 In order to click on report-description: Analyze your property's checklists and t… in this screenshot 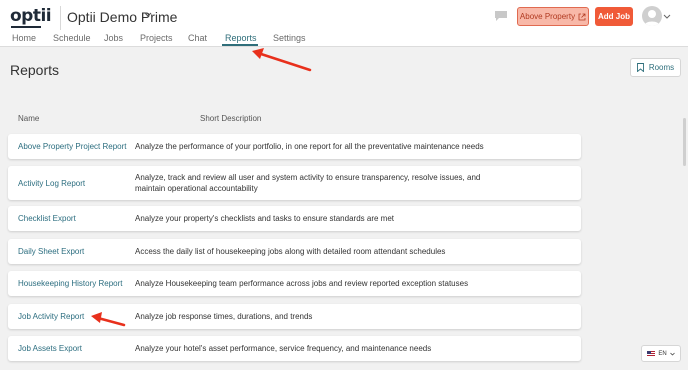, I will do `click(264, 218)`.